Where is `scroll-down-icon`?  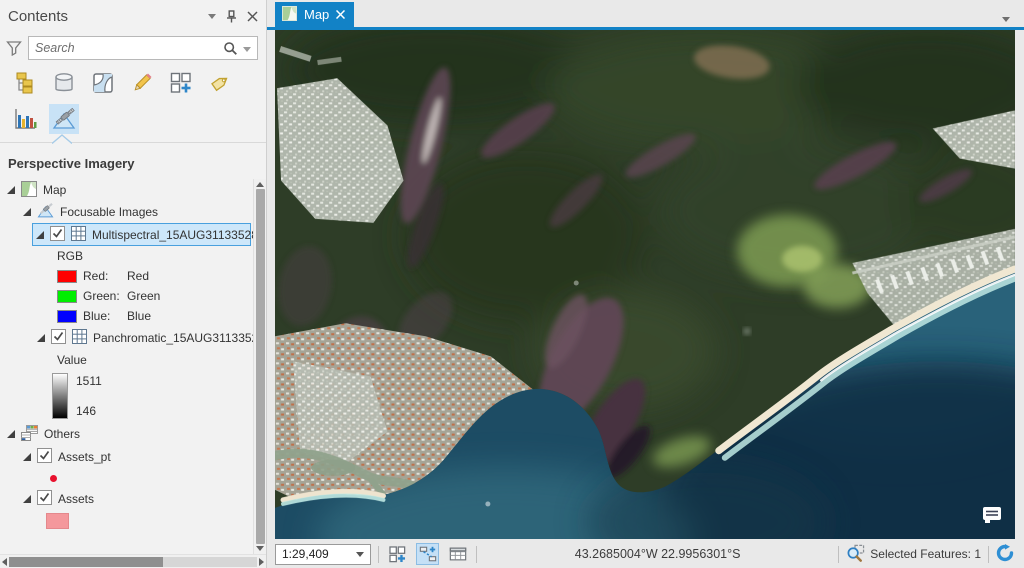
scroll-down-icon is located at coordinates (260, 548).